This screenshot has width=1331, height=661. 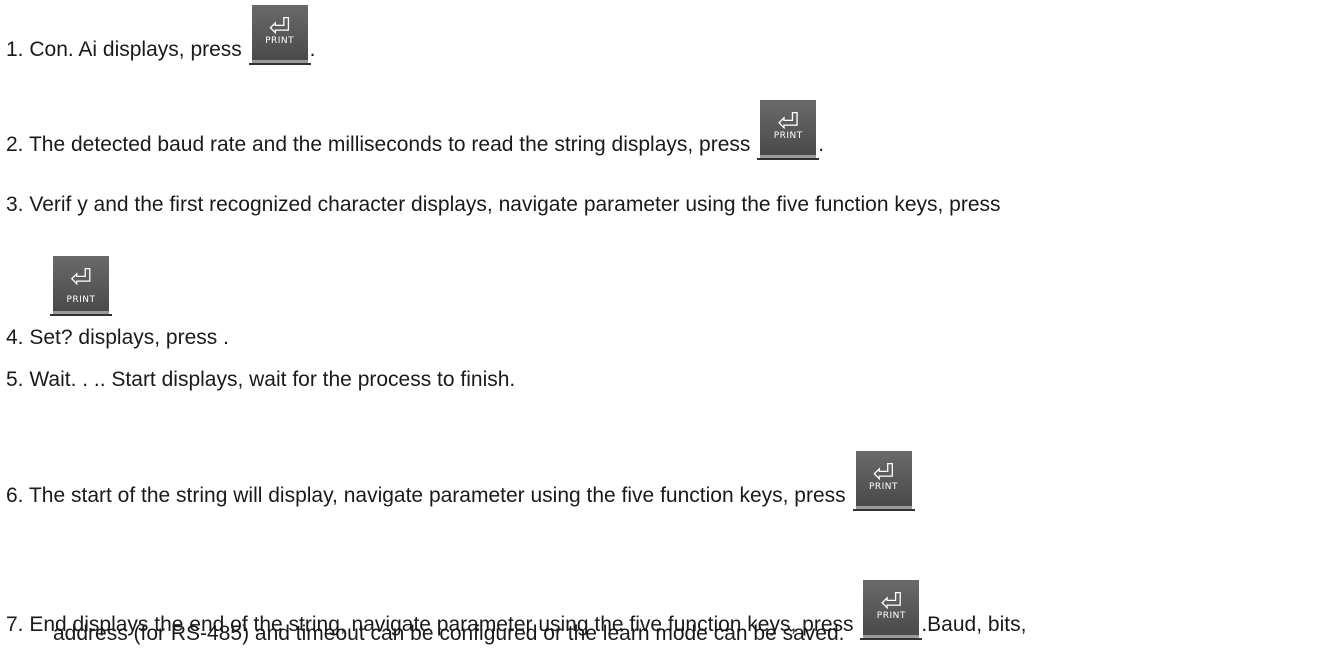 What do you see at coordinates (15, 144) in the screenshot?
I see `step-number: 2.` at bounding box center [15, 144].